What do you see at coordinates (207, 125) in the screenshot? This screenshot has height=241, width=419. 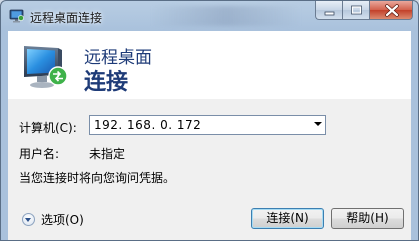 I see `computer-combobox: 192. 168. 0. 172` at bounding box center [207, 125].